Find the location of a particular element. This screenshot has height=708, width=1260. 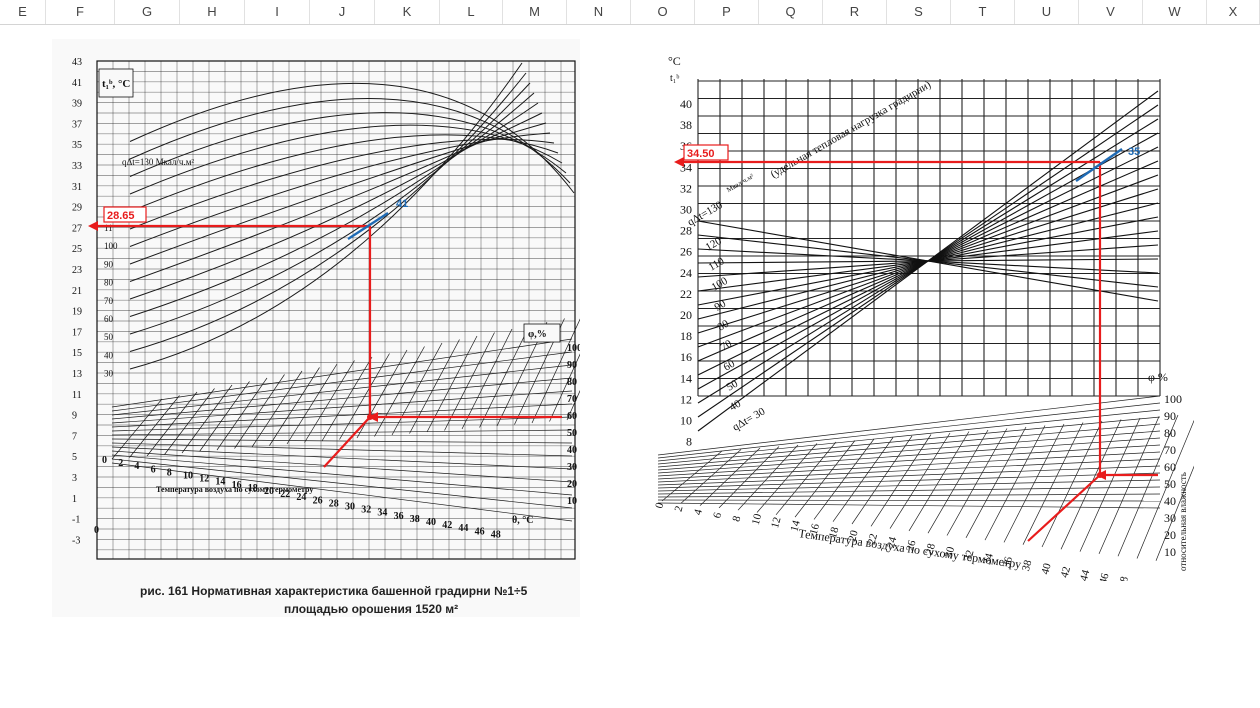

column-header-v: V is located at coordinates (1111, 12).